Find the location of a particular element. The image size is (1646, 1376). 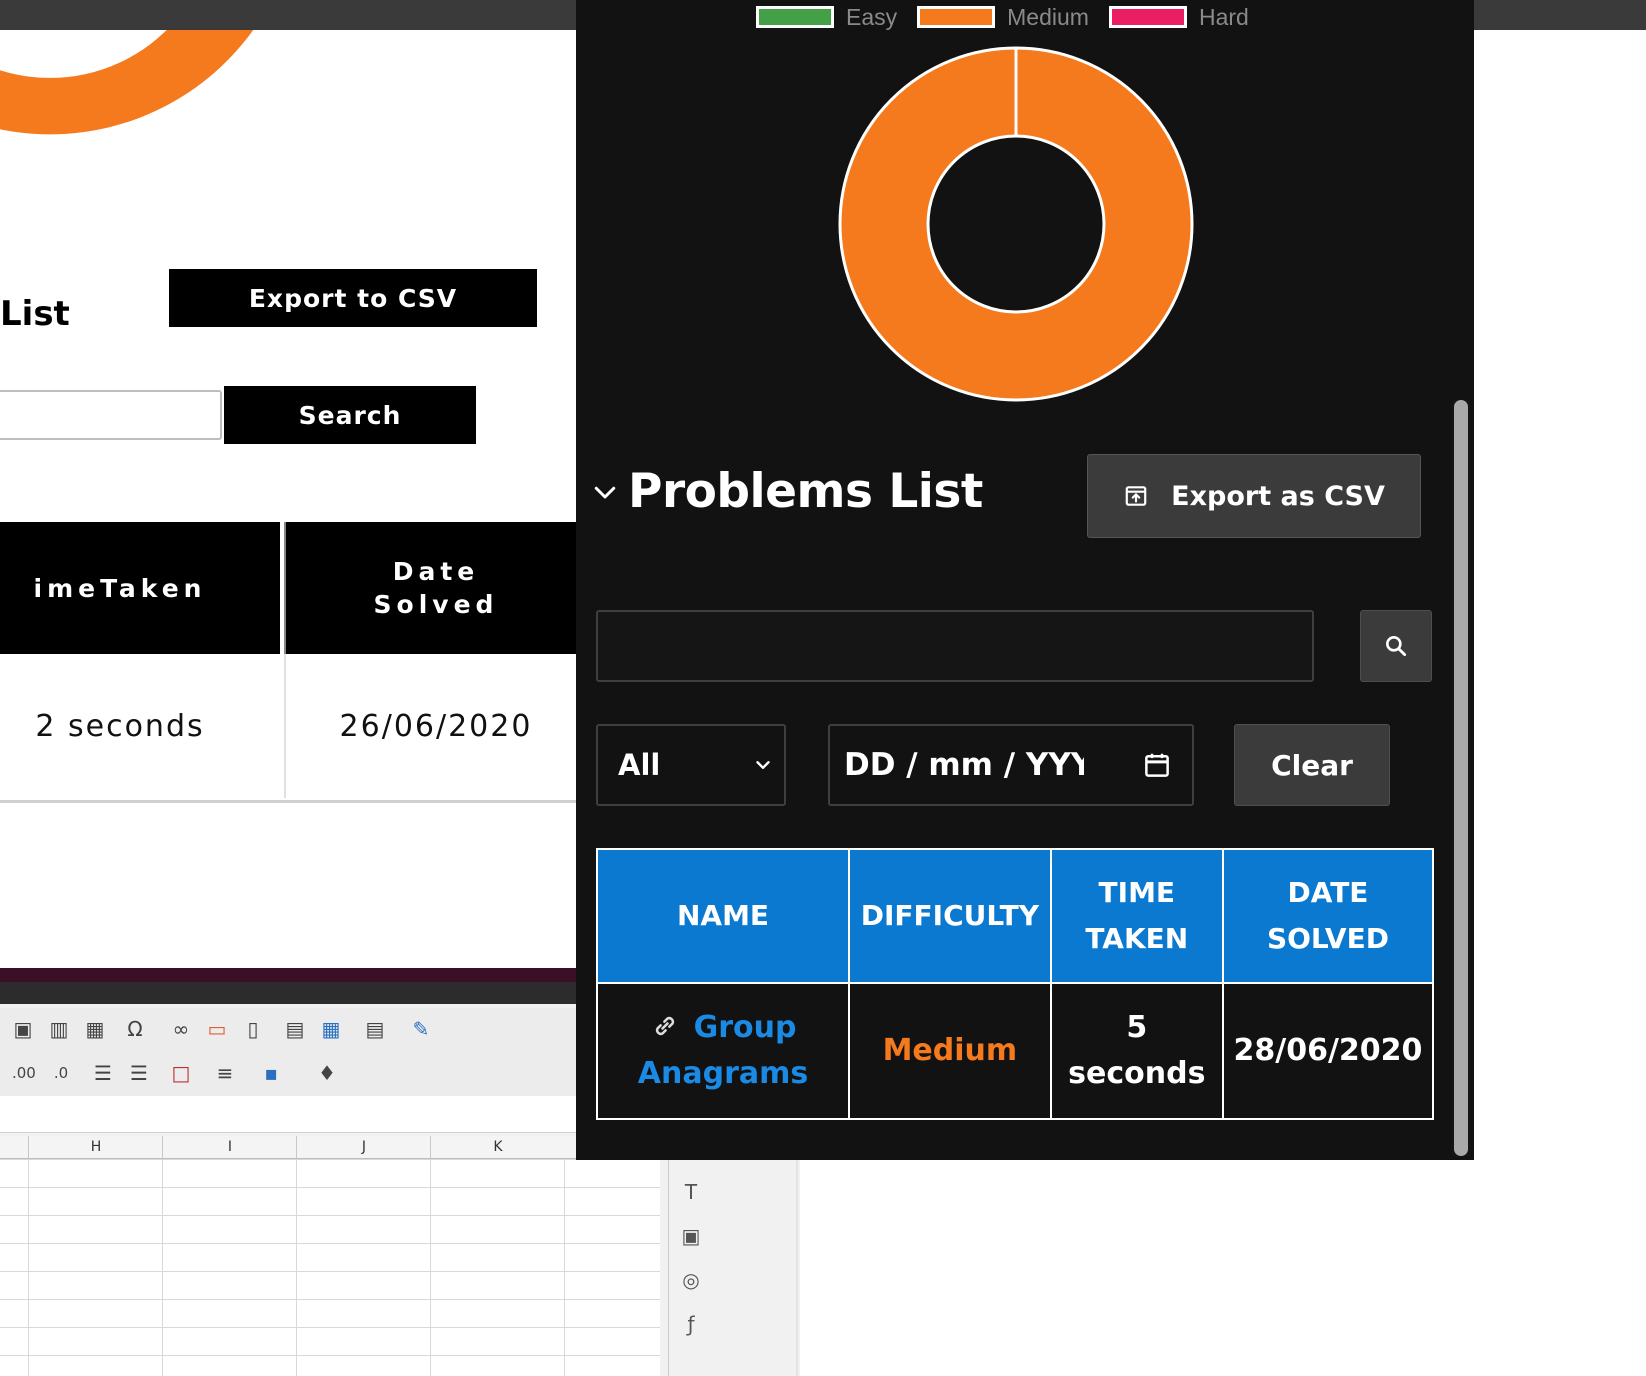

scrollbar-thumb is located at coordinates (1461, 778).